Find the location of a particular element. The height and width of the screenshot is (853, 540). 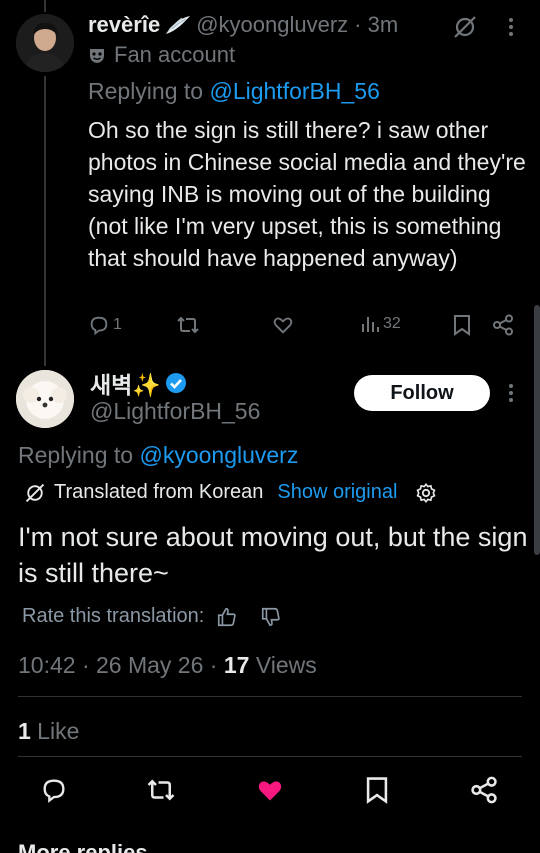

views-button: 32 is located at coordinates (380, 324).